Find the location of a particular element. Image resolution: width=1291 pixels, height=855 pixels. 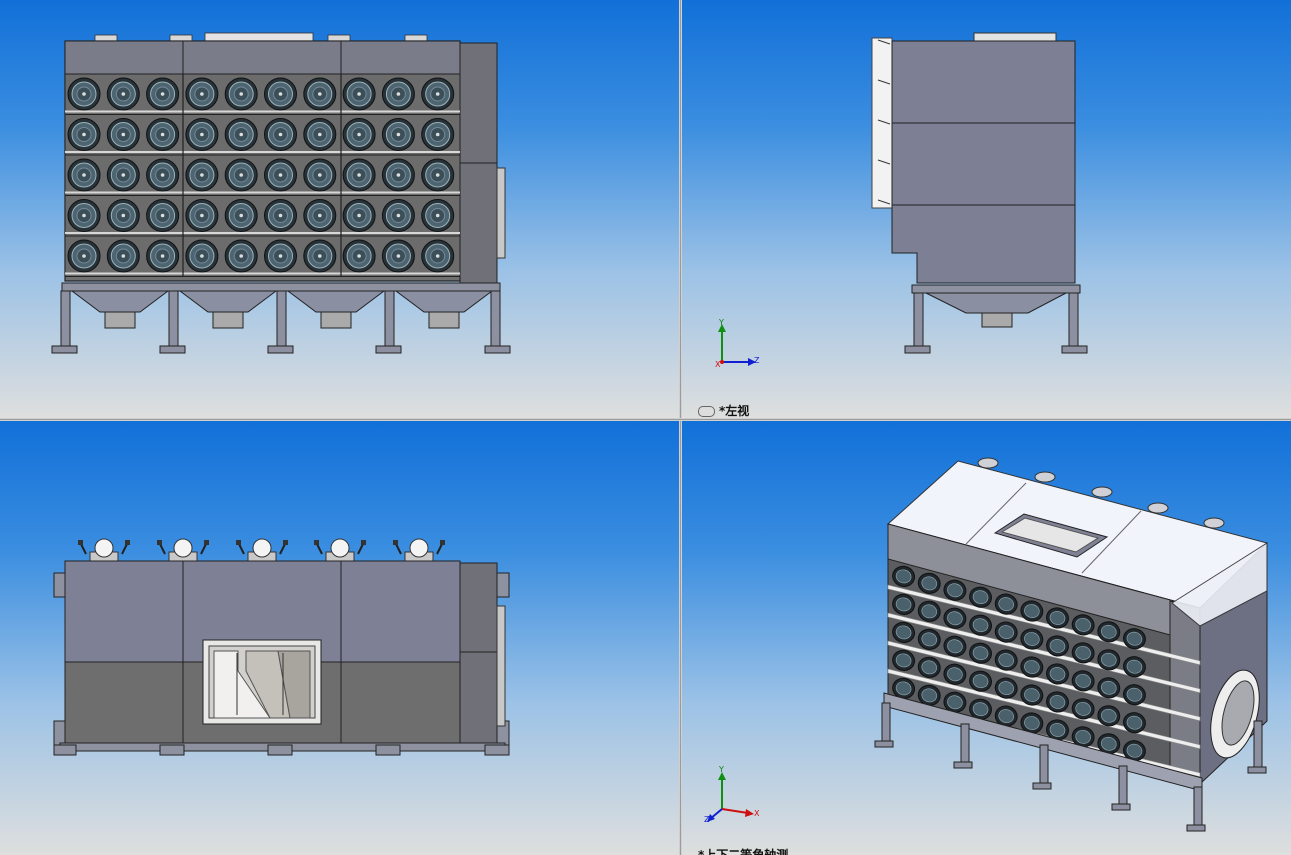

iso-axis-y-label: Y is located at coordinates (721, 769).